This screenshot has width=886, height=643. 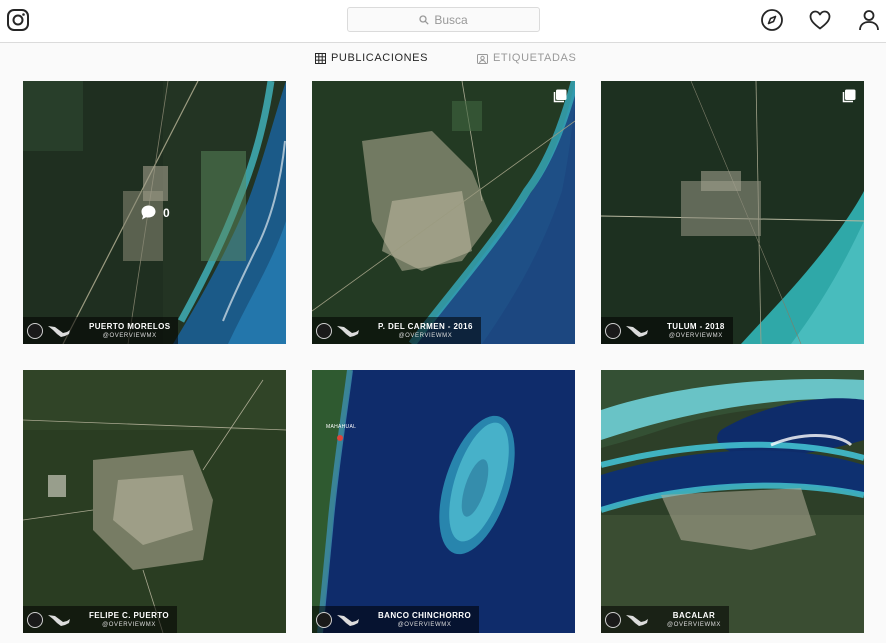 What do you see at coordinates (869, 20) in the screenshot?
I see `profile-icon` at bounding box center [869, 20].